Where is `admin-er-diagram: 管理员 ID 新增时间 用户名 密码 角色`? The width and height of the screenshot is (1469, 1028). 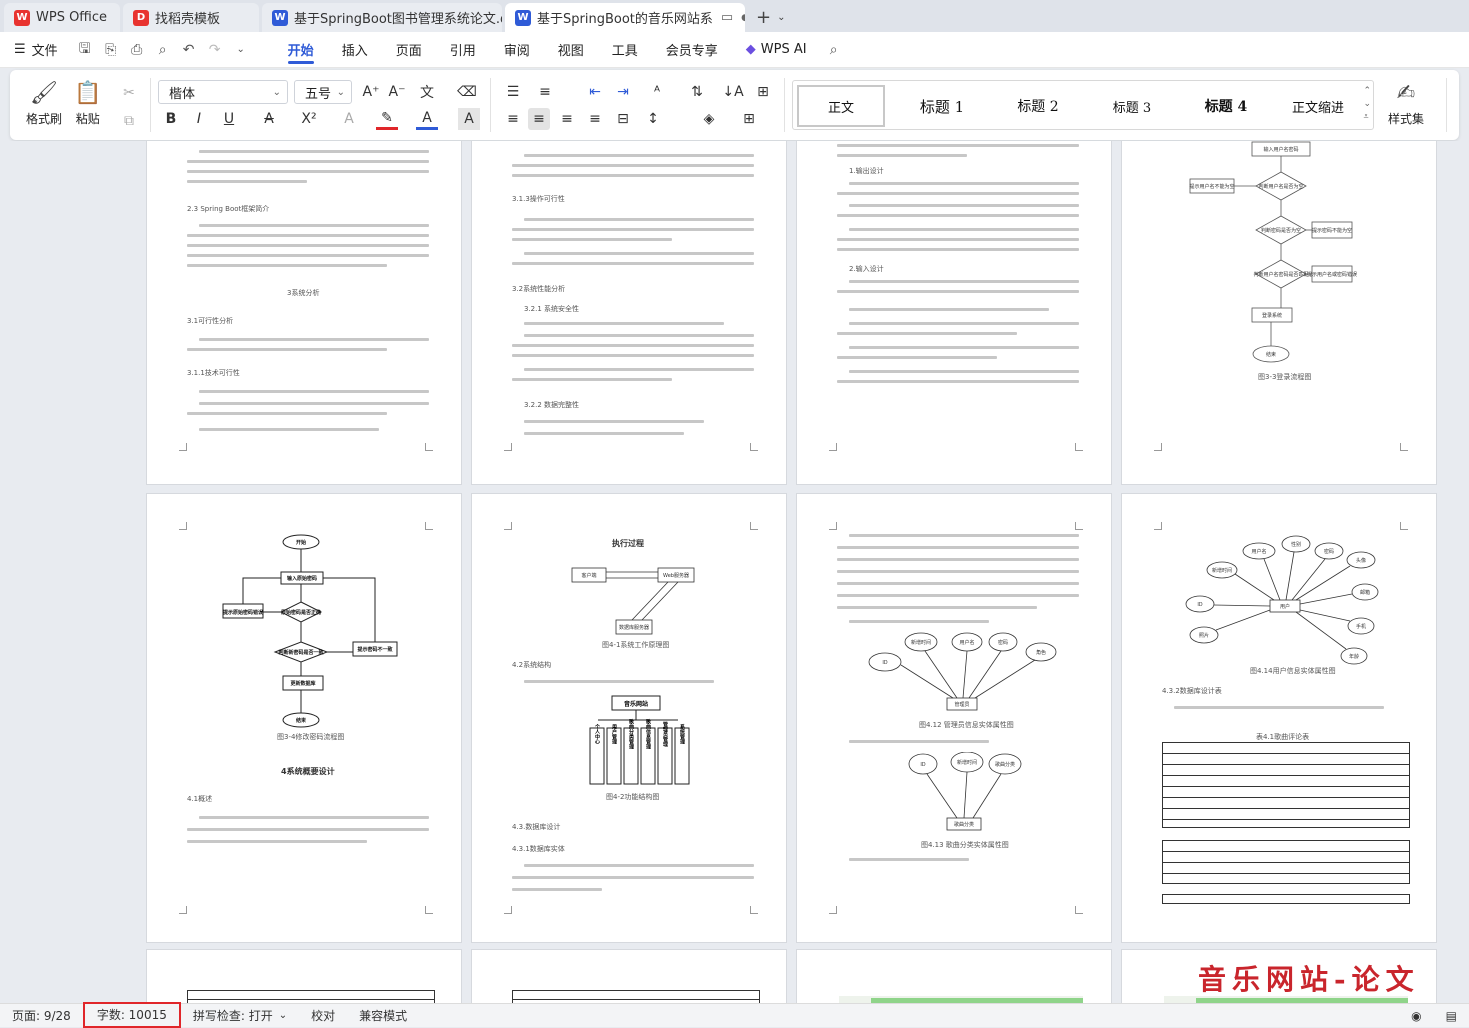 admin-er-diagram: 管理员 ID 新增时间 用户名 密码 角色 is located at coordinates (962, 671).